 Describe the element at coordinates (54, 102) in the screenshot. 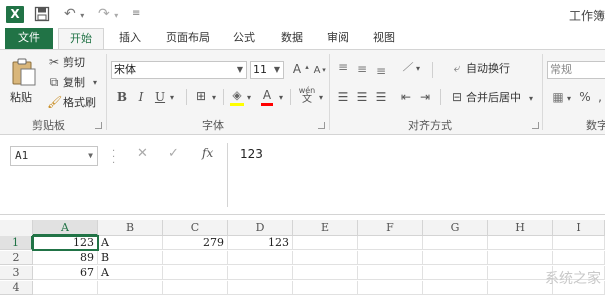

I see `format-painter-icon: 🖌` at that location.